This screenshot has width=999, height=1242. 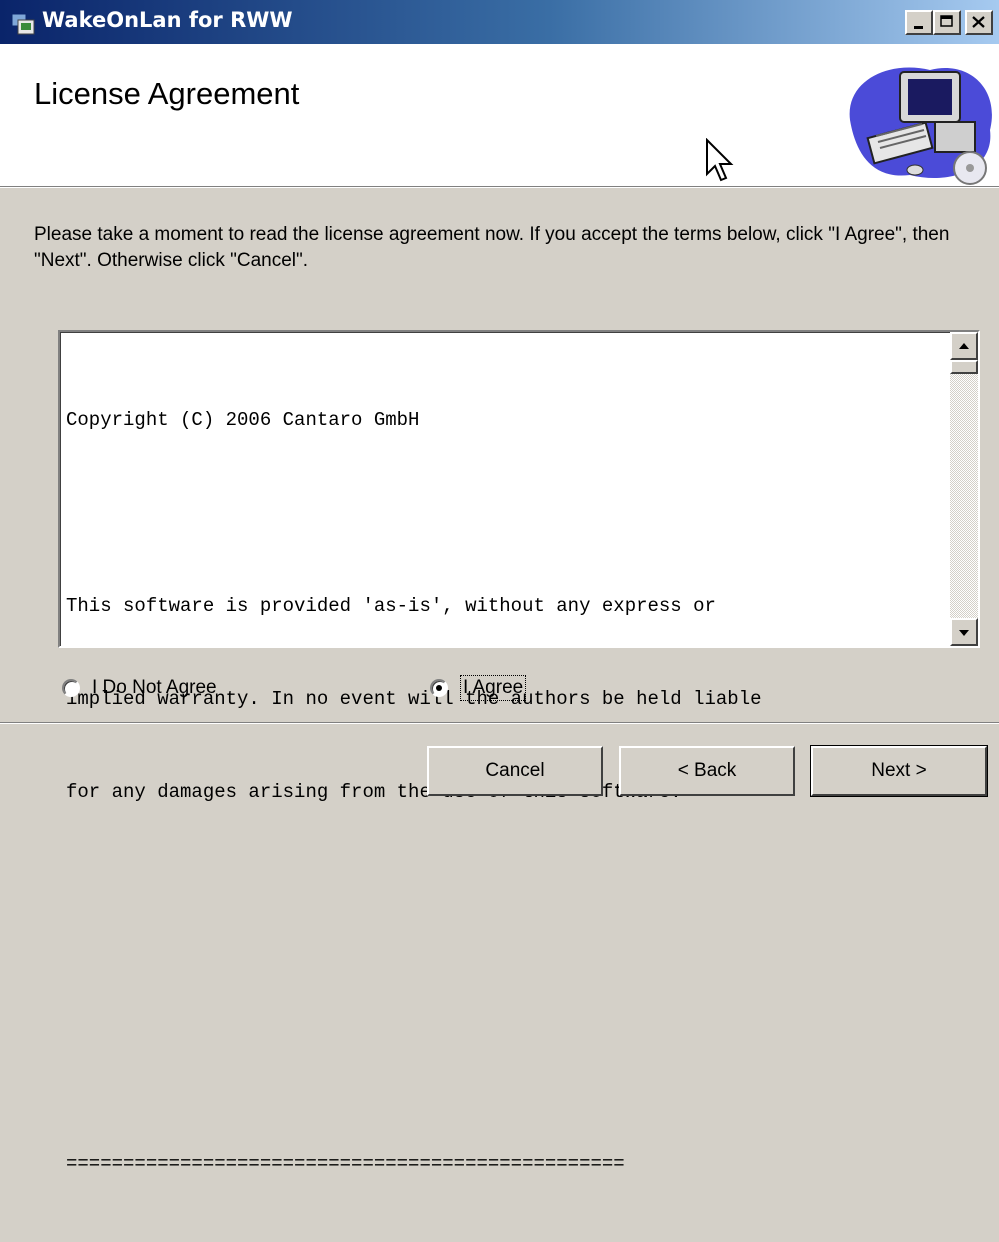 I want to click on arrow-up-icon, so click(x=964, y=346).